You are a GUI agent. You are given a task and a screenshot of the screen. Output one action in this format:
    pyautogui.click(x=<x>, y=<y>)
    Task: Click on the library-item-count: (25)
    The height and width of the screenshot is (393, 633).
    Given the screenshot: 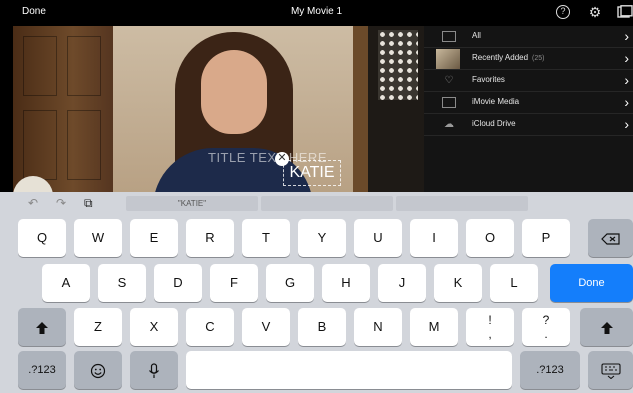 What is the action you would take?
    pyautogui.click(x=538, y=58)
    